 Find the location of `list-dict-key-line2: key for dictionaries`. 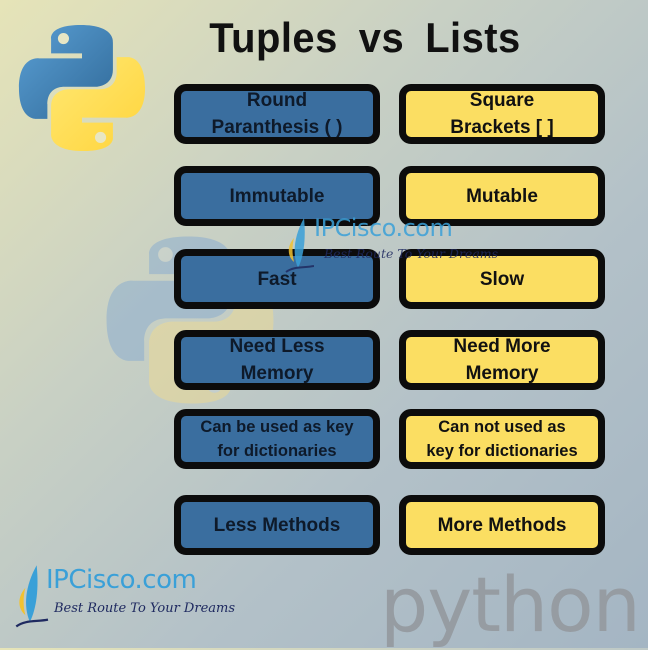

list-dict-key-line2: key for dictionaries is located at coordinates (502, 451).